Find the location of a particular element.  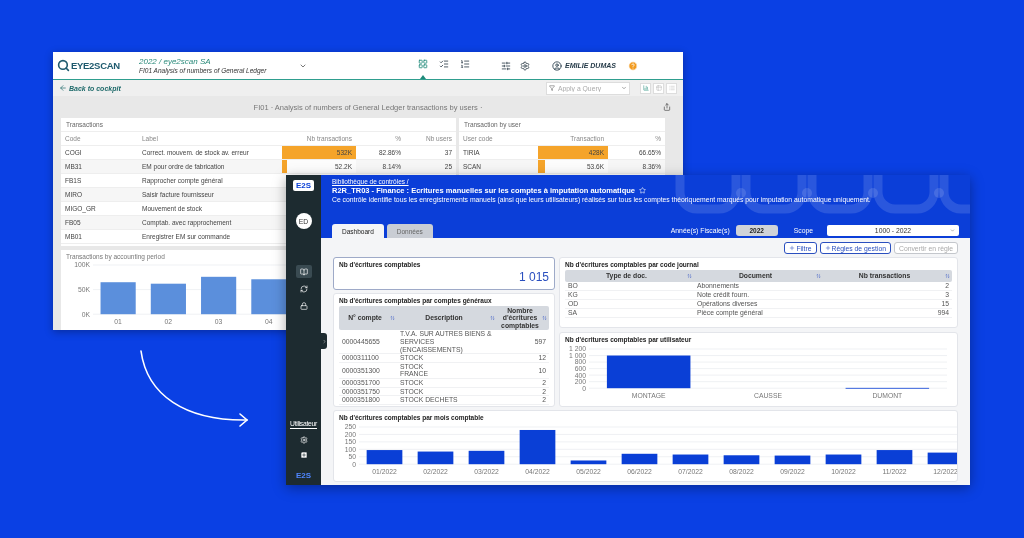

logo: EYE2SCAN is located at coordinates (95, 65).